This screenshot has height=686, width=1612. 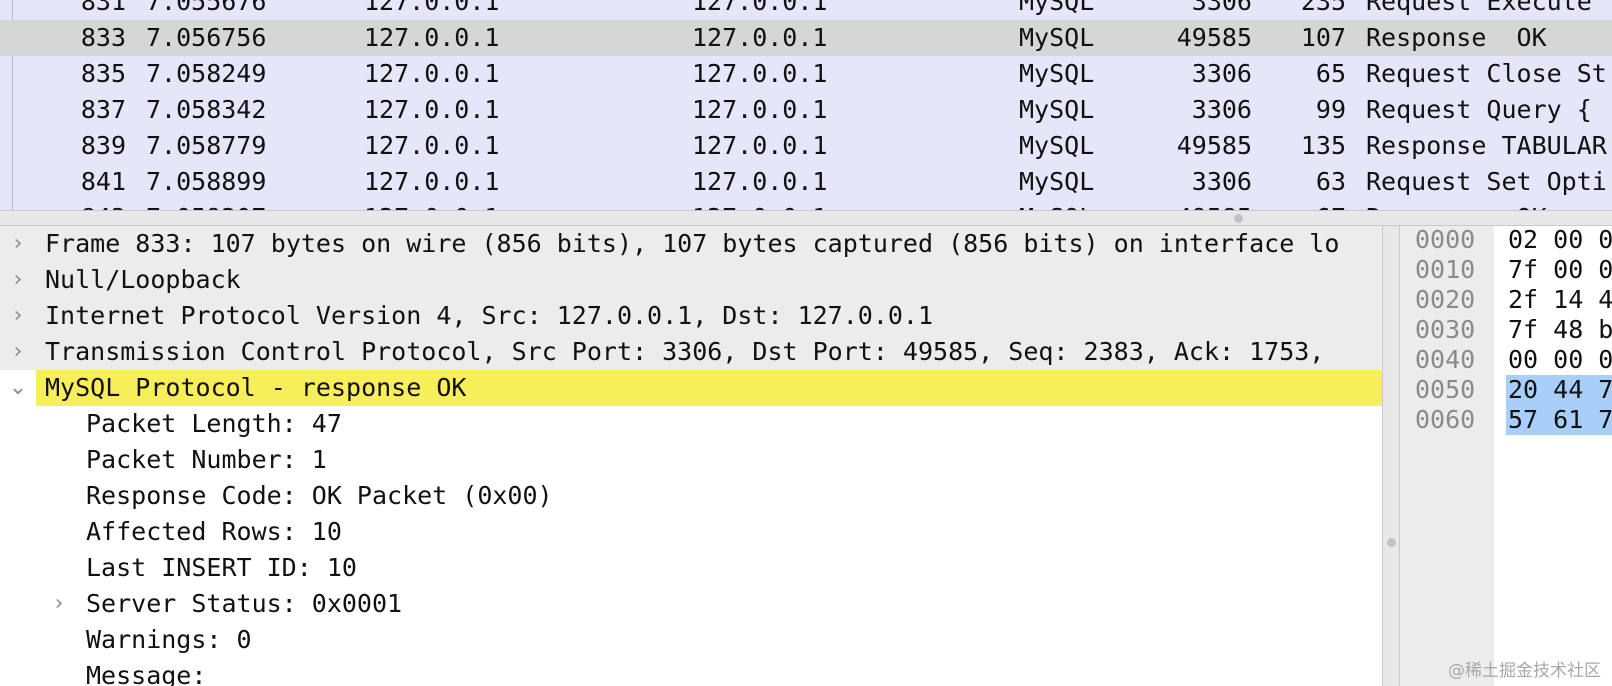 I want to click on mysql-field-label: Server Status: 0x0001, so click(x=244, y=603).